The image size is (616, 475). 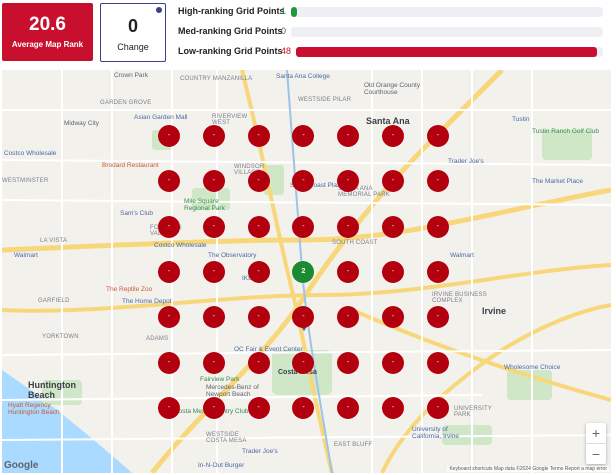 What do you see at coordinates (392, 89) in the screenshot?
I see `map-label-old-orange-county: Old Orange County Courthouse` at bounding box center [392, 89].